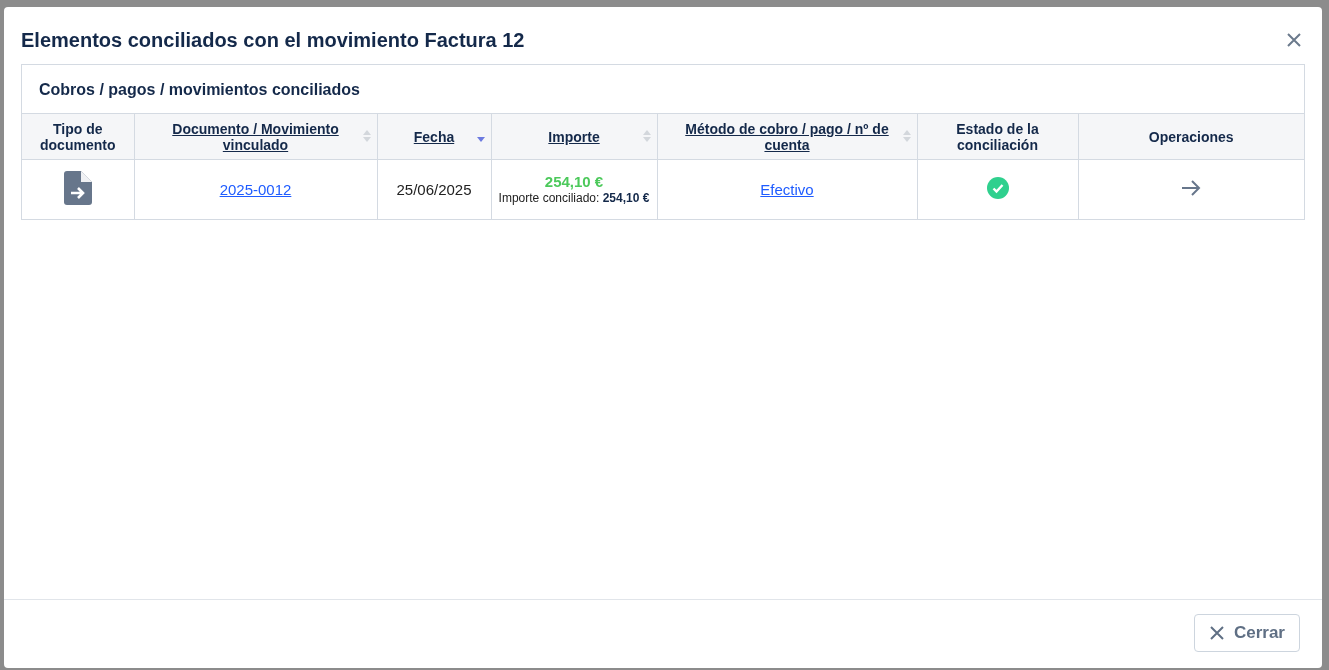 This screenshot has height=670, width=1329. What do you see at coordinates (434, 136) in the screenshot?
I see `column-header: Fecha` at bounding box center [434, 136].